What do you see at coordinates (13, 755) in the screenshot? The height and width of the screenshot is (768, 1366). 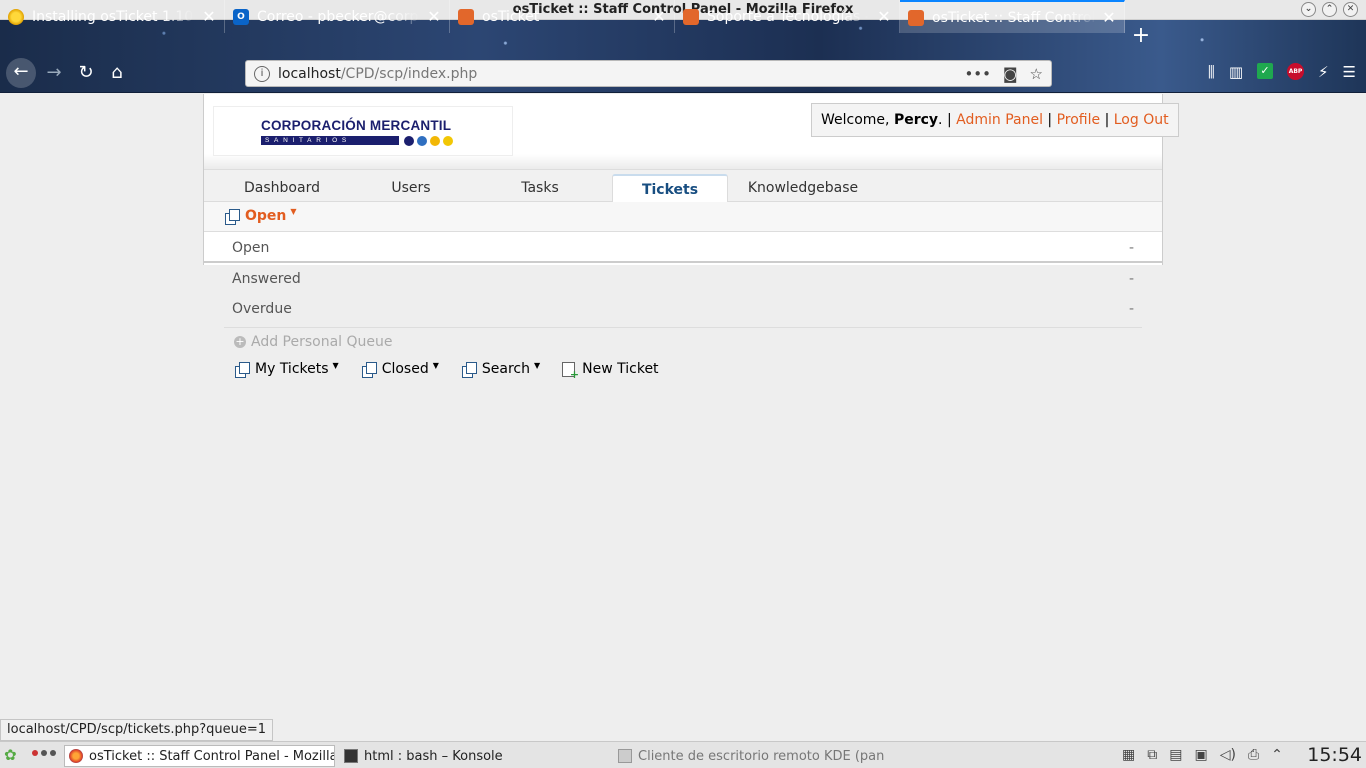 I see `app-launcher-icon: ✿` at bounding box center [13, 755].